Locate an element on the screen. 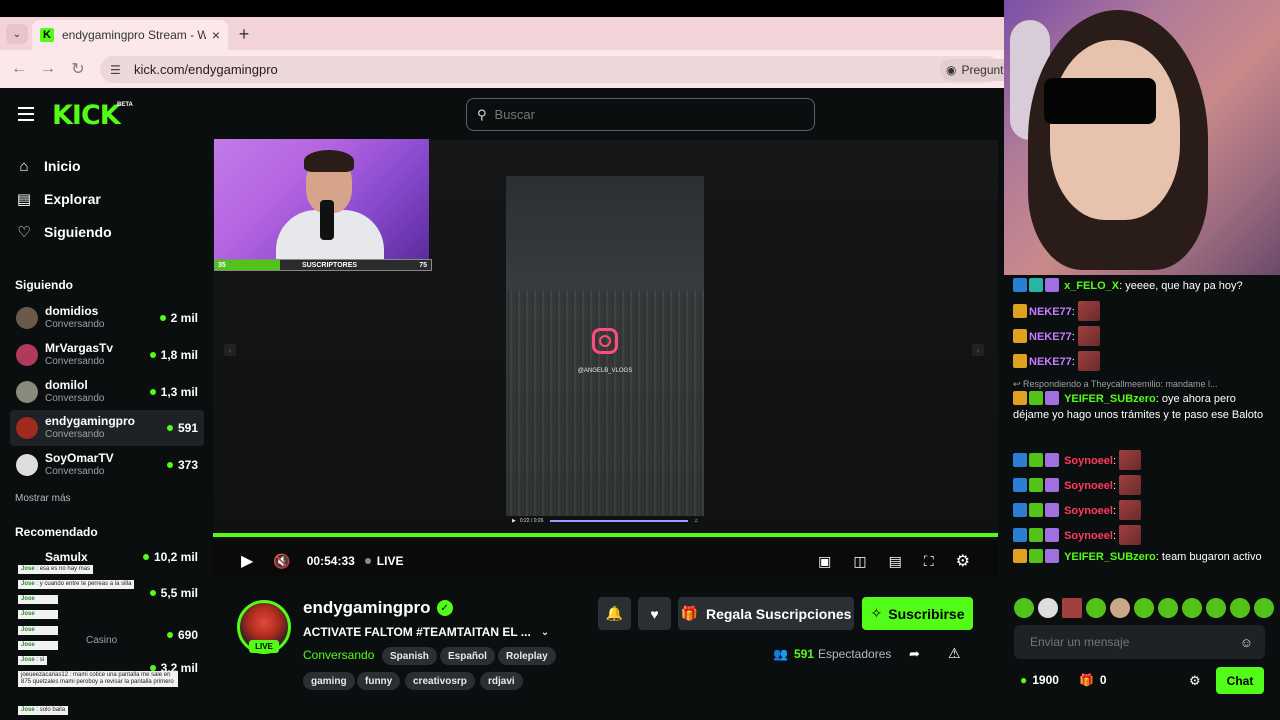 This screenshot has width=1280, height=720. instagram-handle: @ANGELB_VLOGS is located at coordinates (605, 371).